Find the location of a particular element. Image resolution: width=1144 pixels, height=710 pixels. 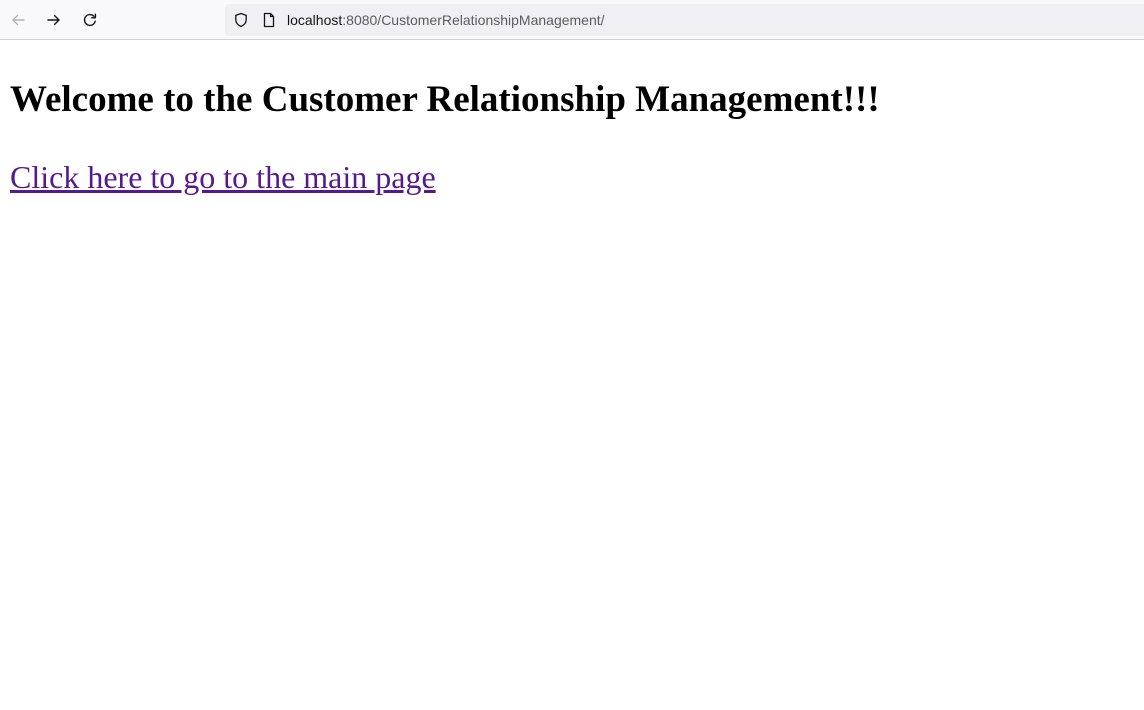

reload-button is located at coordinates (90, 20).